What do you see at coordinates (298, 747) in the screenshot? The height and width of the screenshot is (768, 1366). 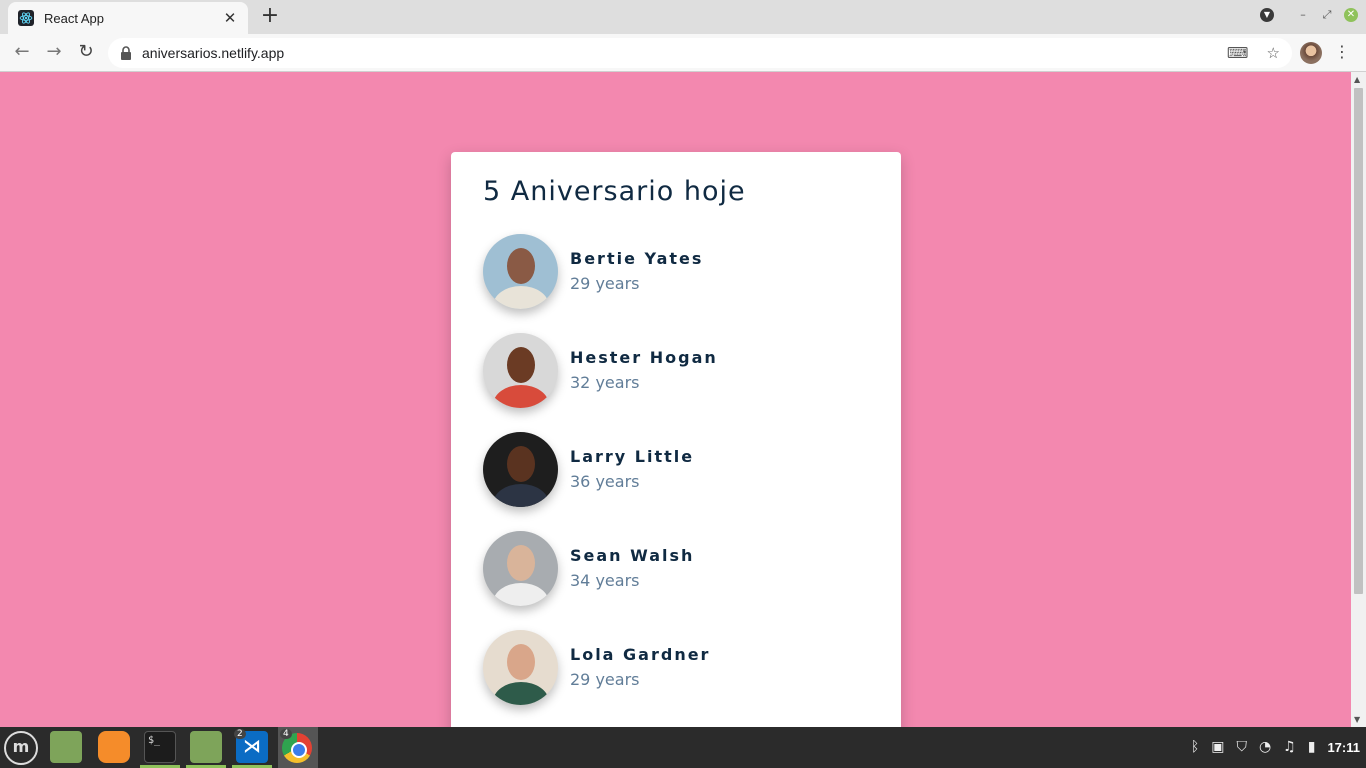 I see `chrome-taskbar-button: 4` at bounding box center [298, 747].